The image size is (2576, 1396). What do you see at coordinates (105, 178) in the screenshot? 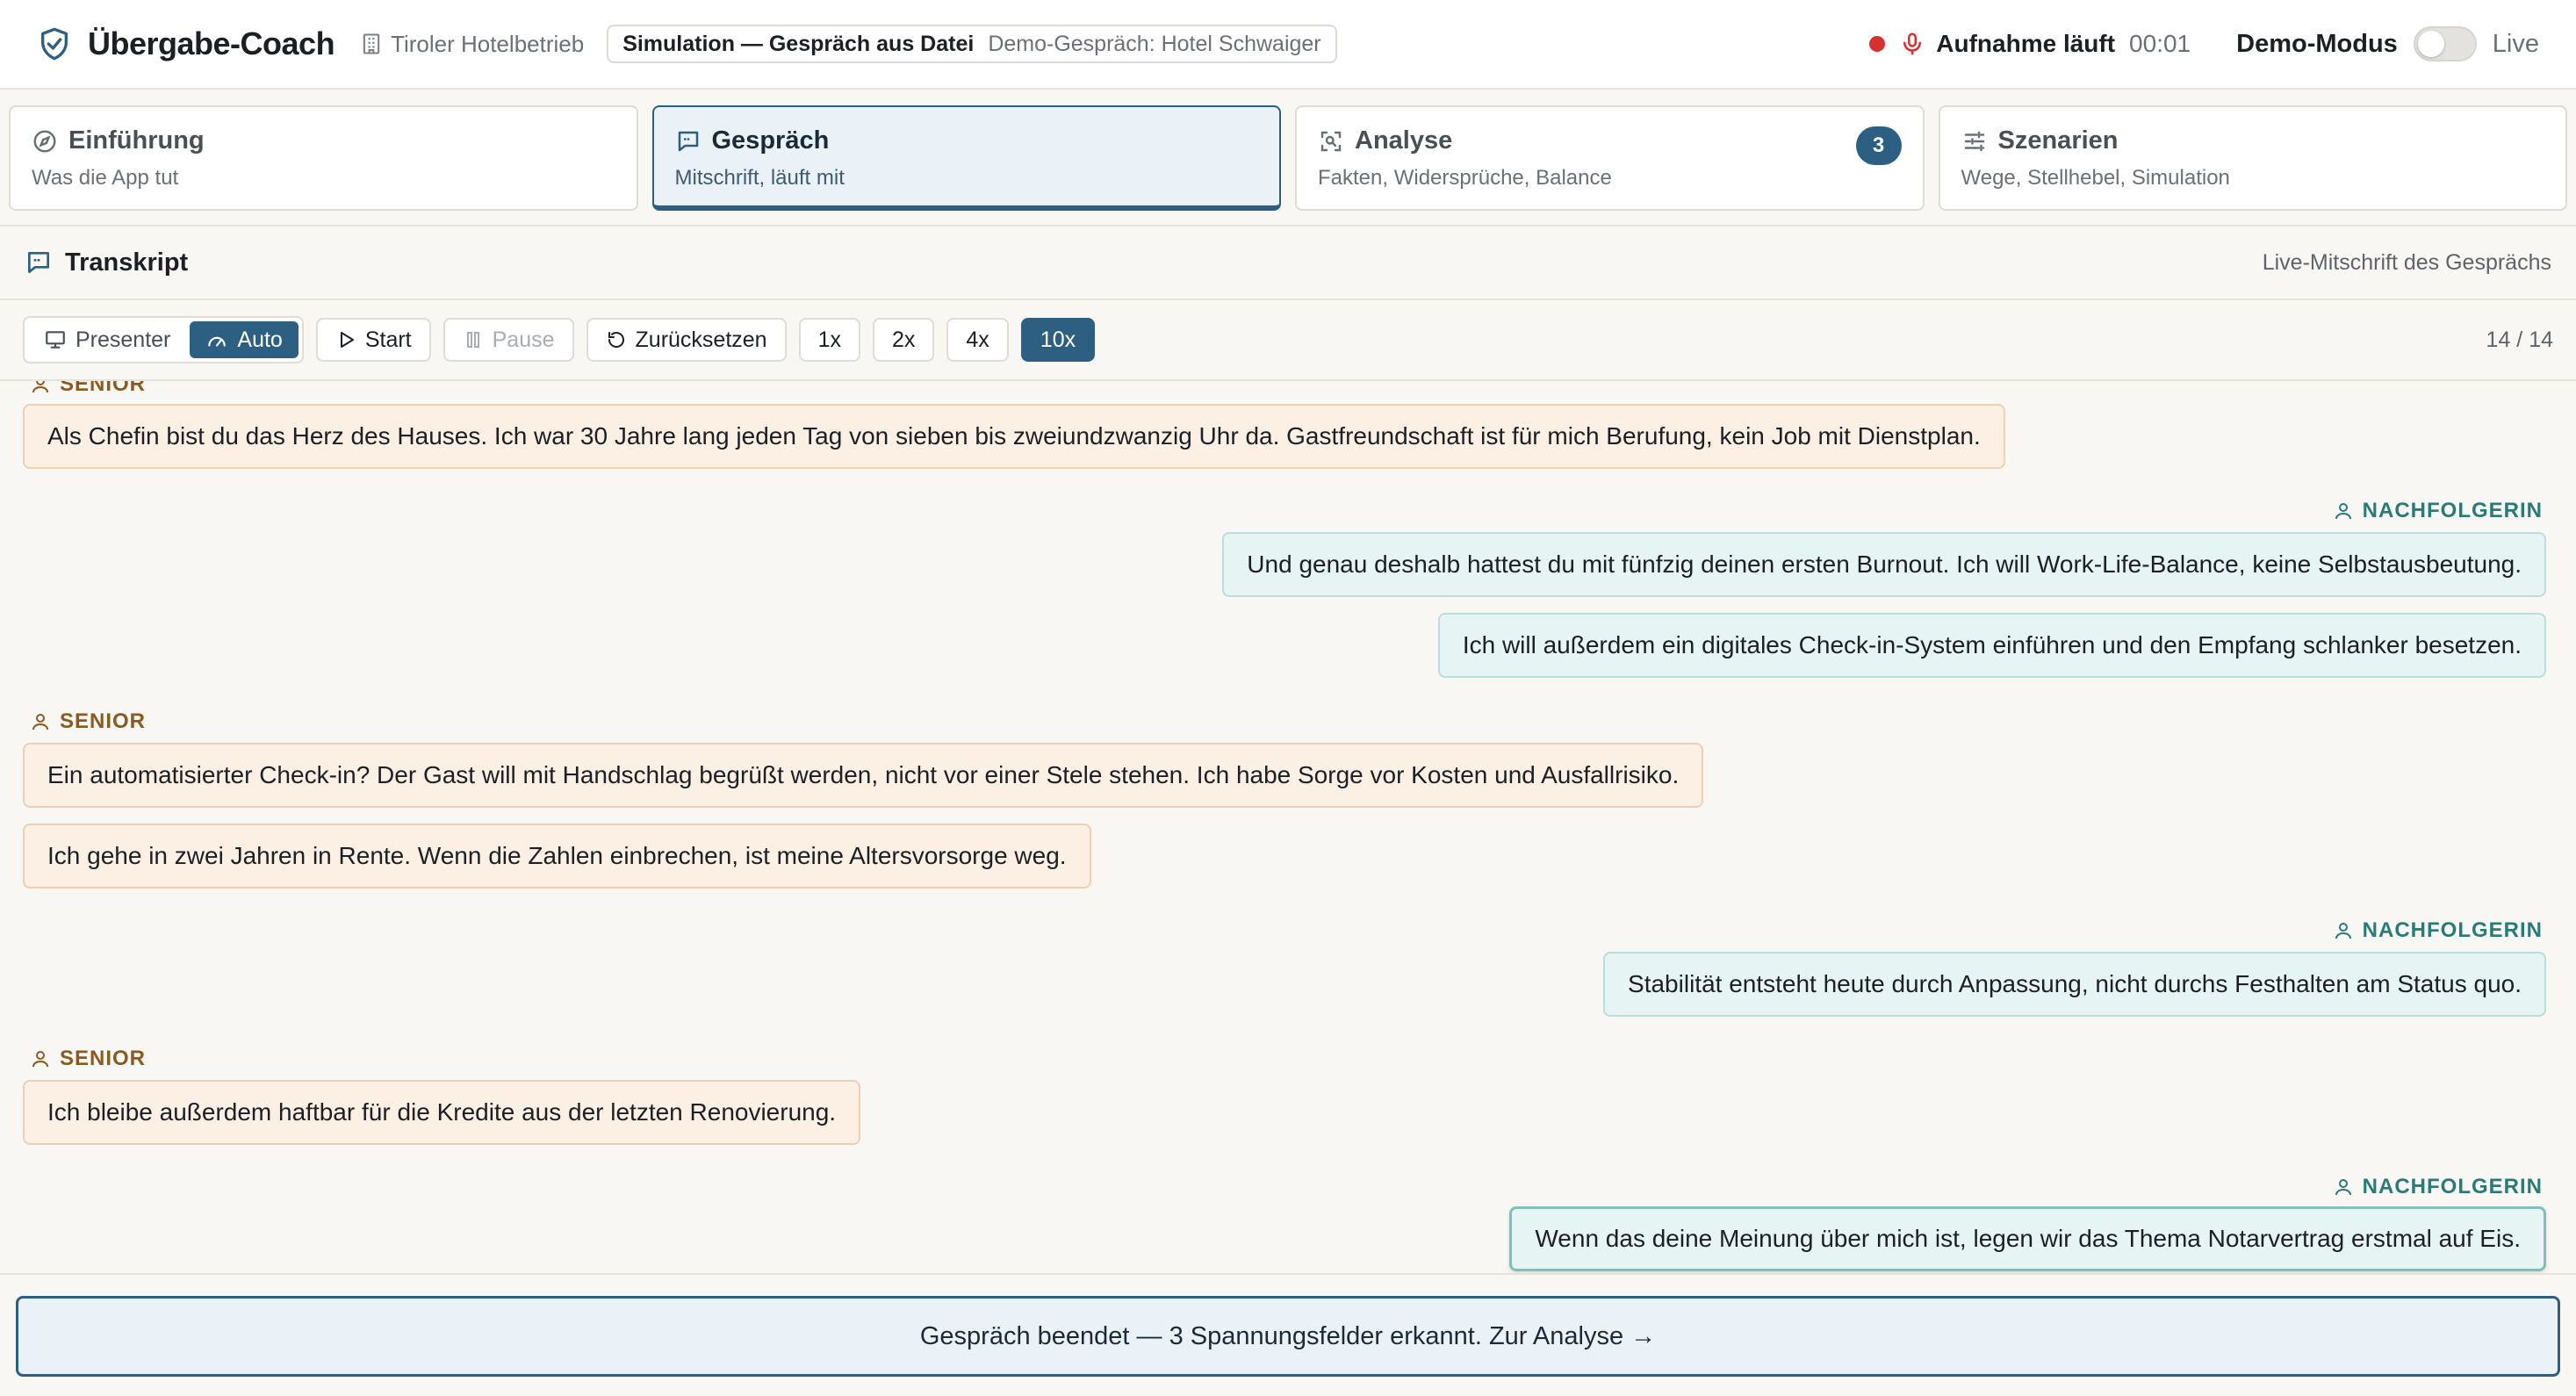
I see `tab-subtitle: Was die App tut` at bounding box center [105, 178].